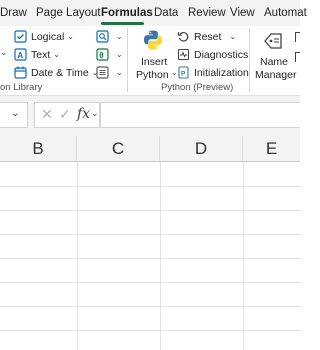  Describe the element at coordinates (166, 13) in the screenshot. I see `tab-data: Data` at that location.